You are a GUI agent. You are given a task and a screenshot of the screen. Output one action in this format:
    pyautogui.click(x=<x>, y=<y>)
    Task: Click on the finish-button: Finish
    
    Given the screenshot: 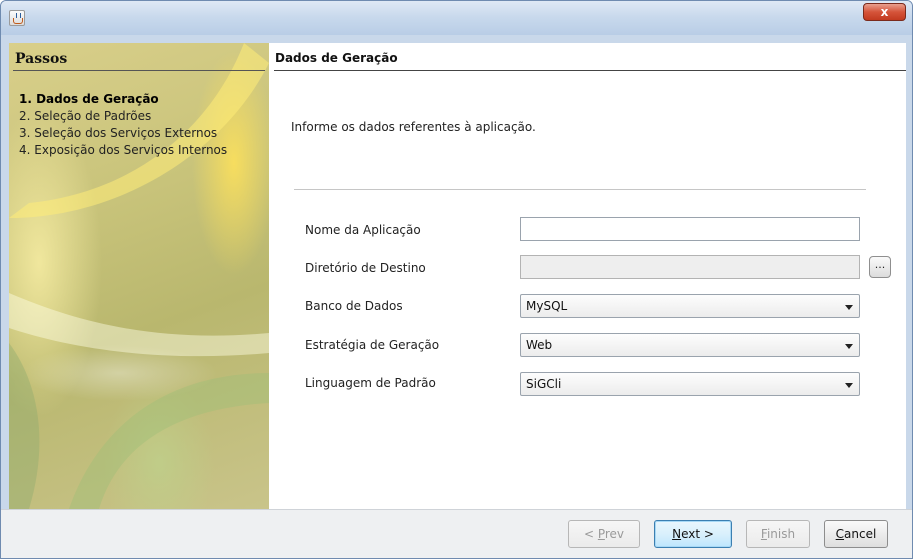 What is the action you would take?
    pyautogui.click(x=778, y=534)
    